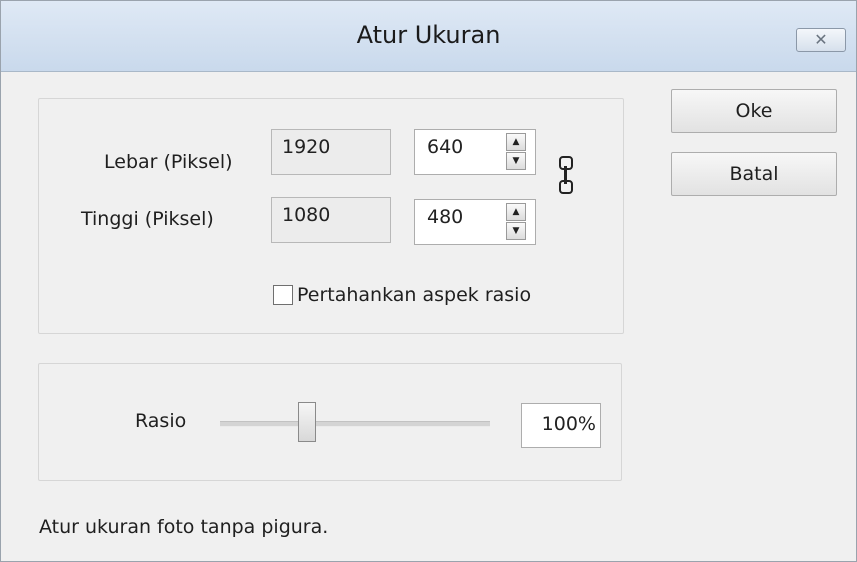  Describe the element at coordinates (283, 295) in the screenshot. I see `keep-aspect-checkbox` at that location.